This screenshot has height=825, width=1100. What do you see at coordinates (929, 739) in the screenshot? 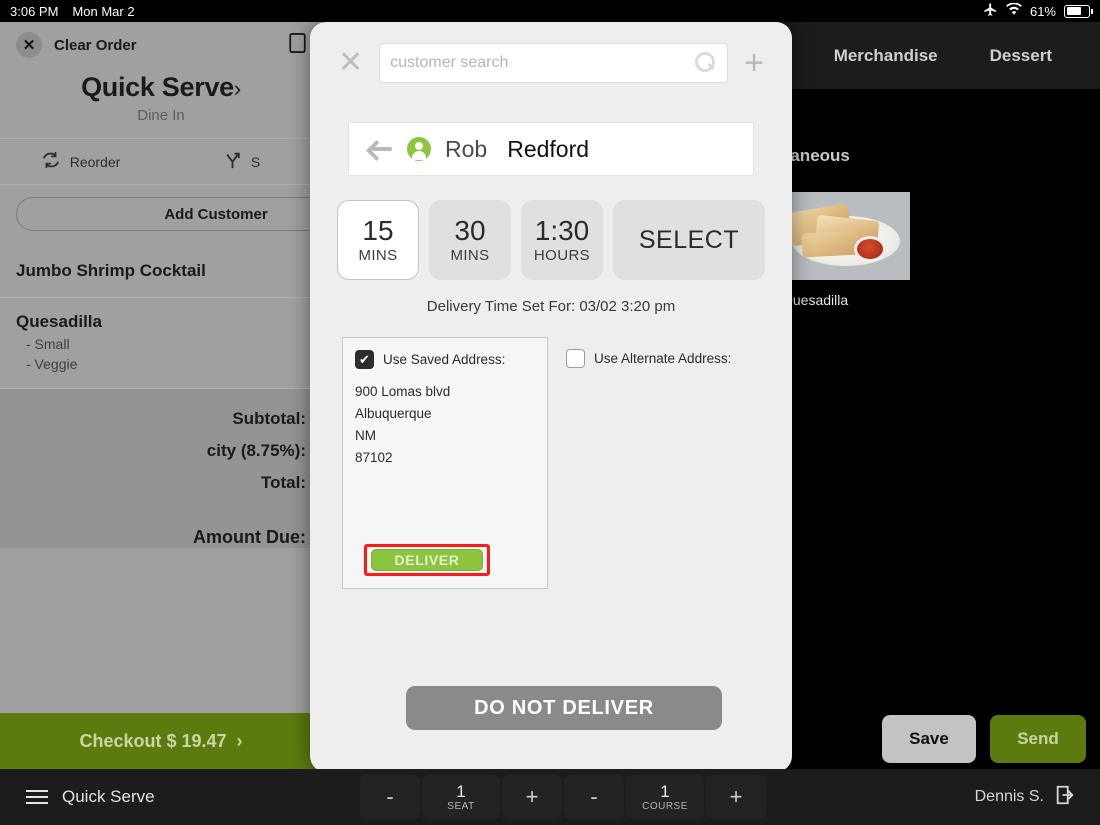
I see `save-button: Save` at bounding box center [929, 739].